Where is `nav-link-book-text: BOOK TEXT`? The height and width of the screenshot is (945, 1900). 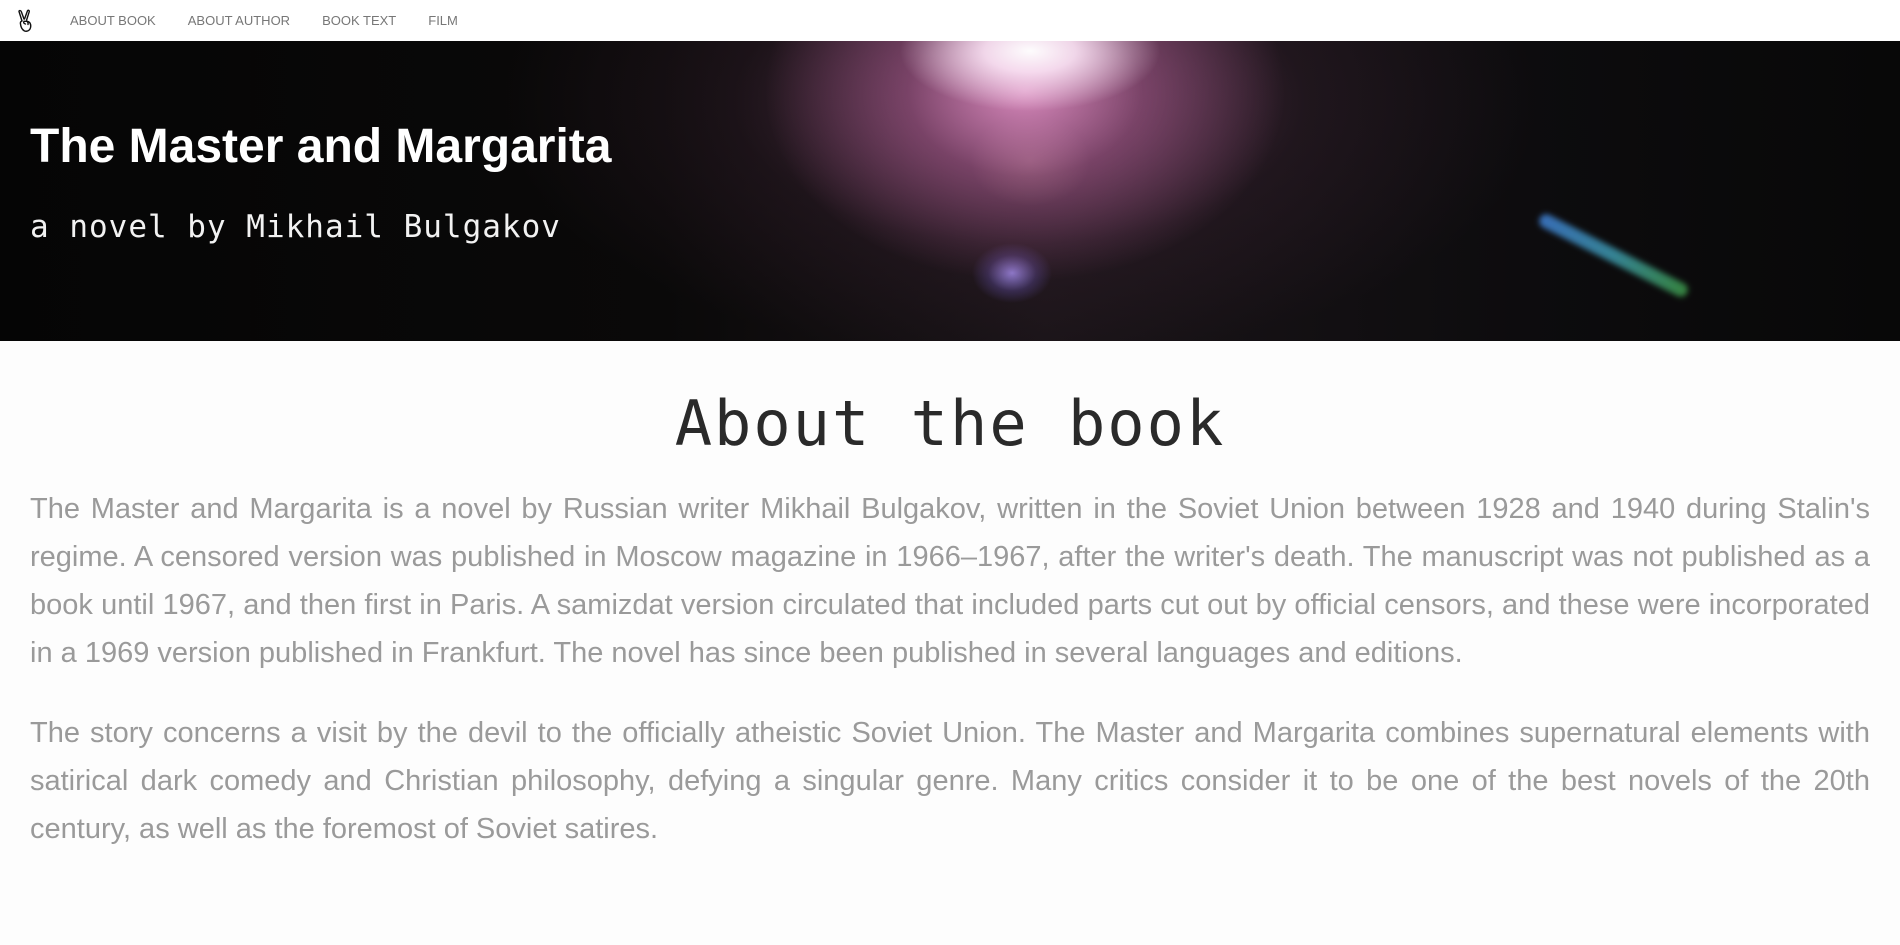 nav-link-book-text: BOOK TEXT is located at coordinates (359, 20).